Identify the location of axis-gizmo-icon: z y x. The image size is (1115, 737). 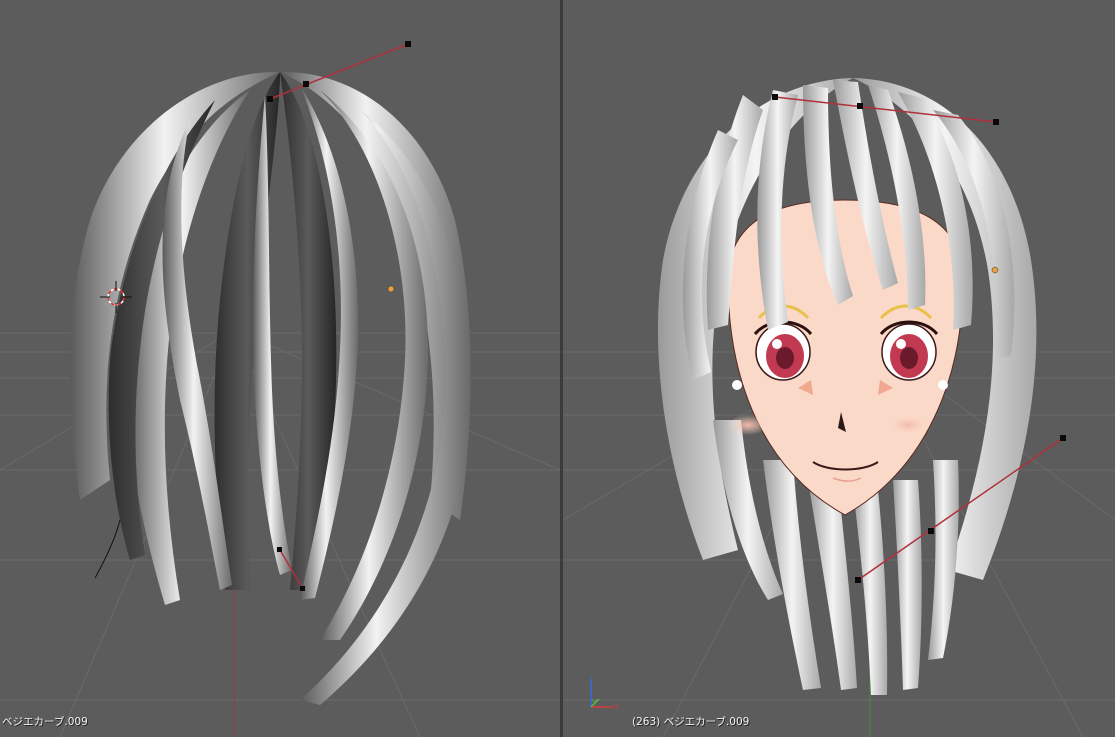
(604, 693).